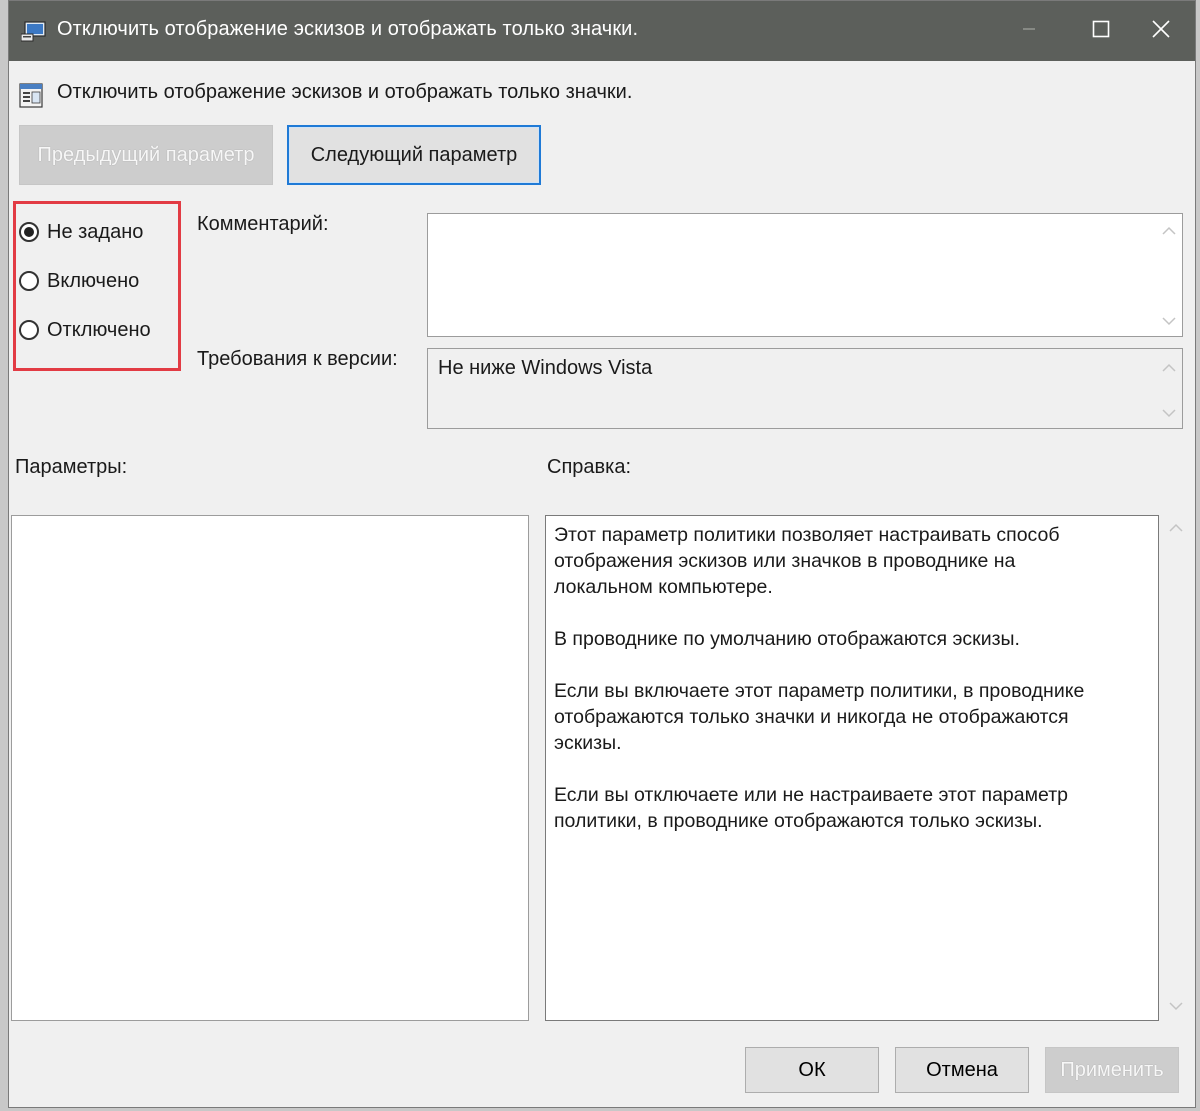  I want to click on help-scroll-down-icon, so click(1176, 1006).